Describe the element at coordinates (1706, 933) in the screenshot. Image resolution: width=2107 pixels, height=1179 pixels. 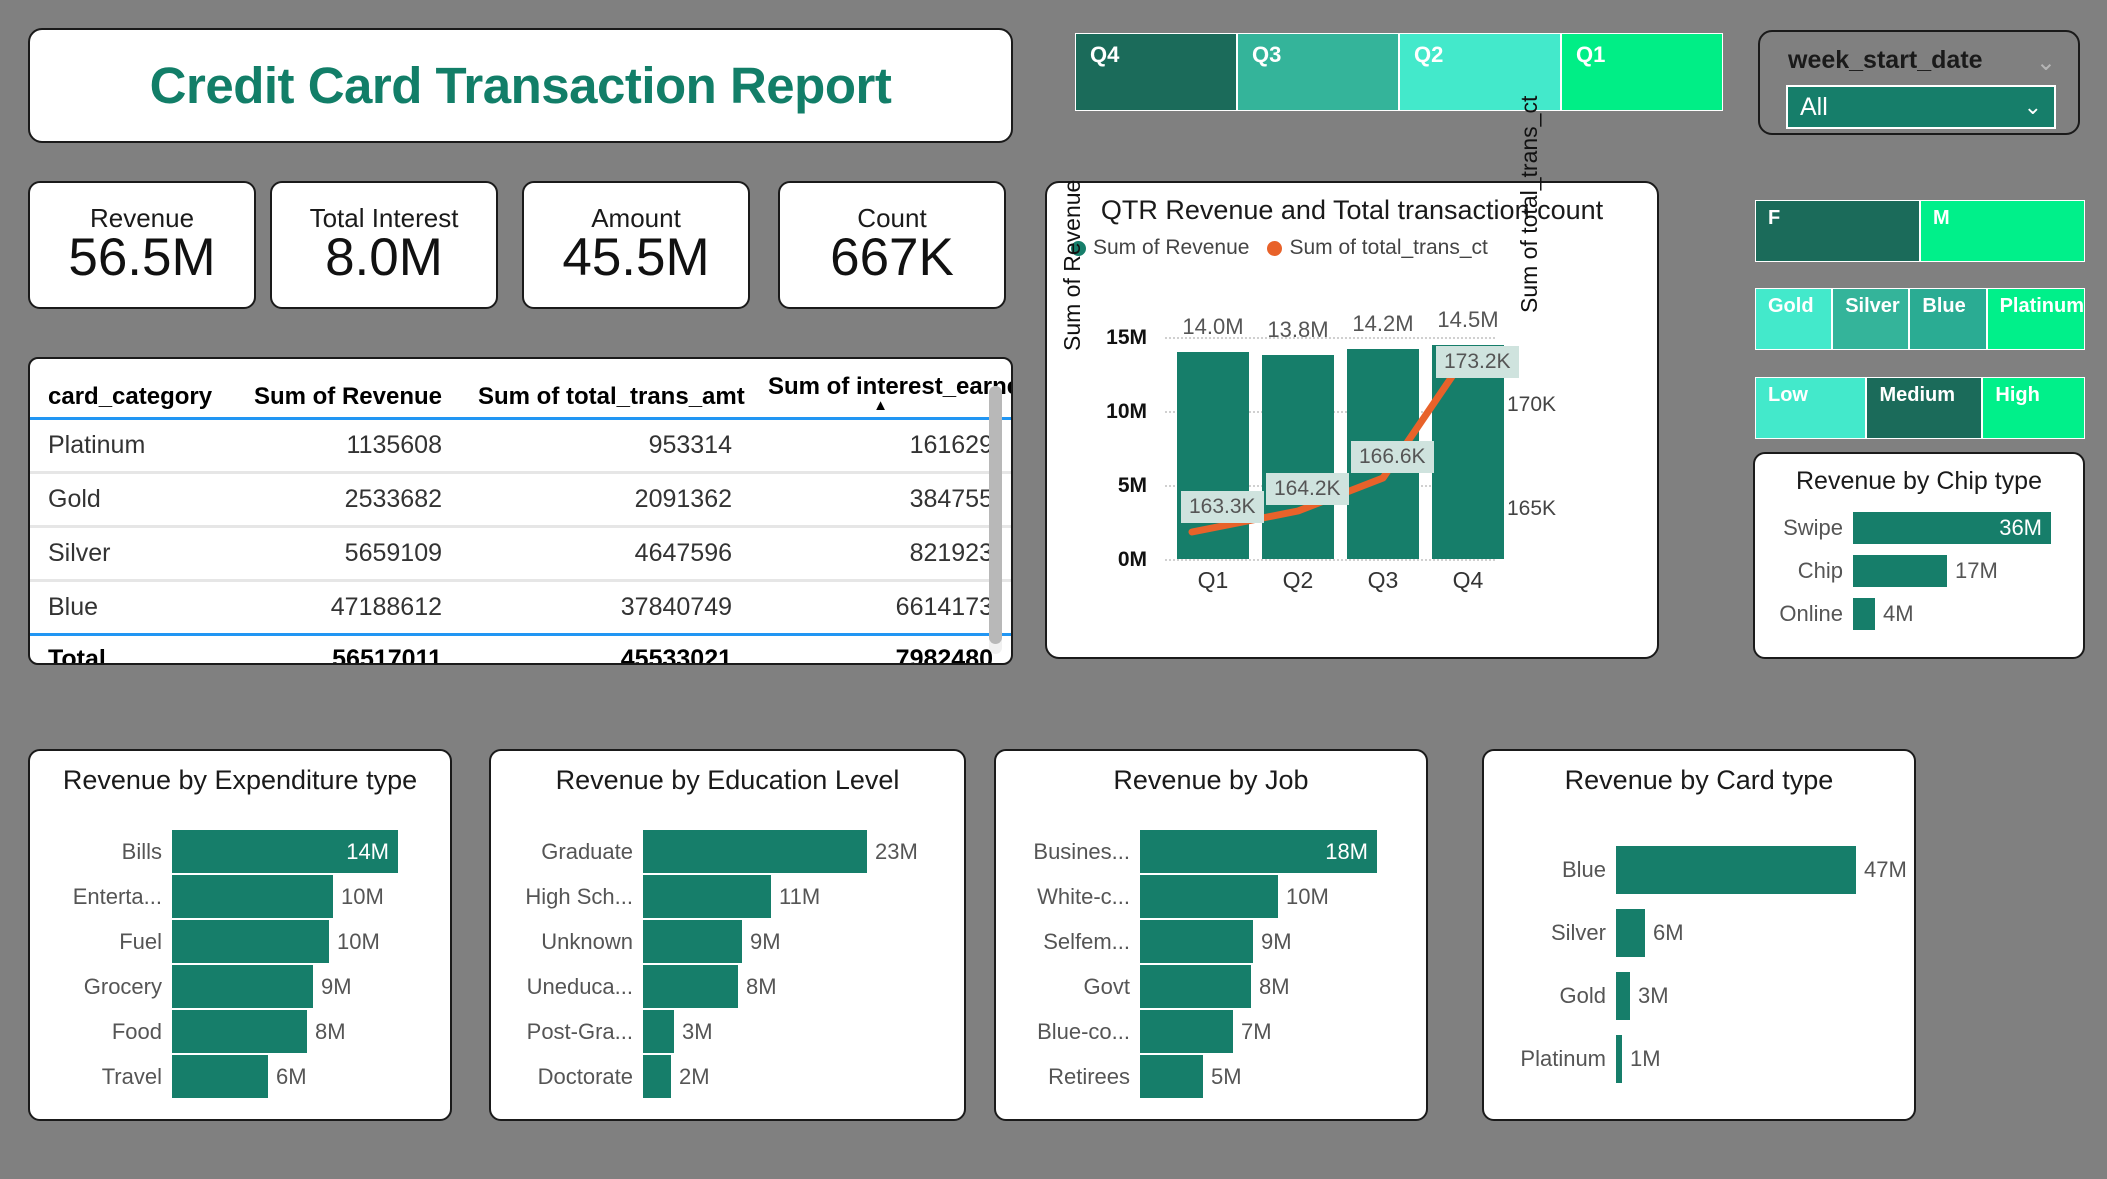
I see `bar-row: Silver 6M` at that location.